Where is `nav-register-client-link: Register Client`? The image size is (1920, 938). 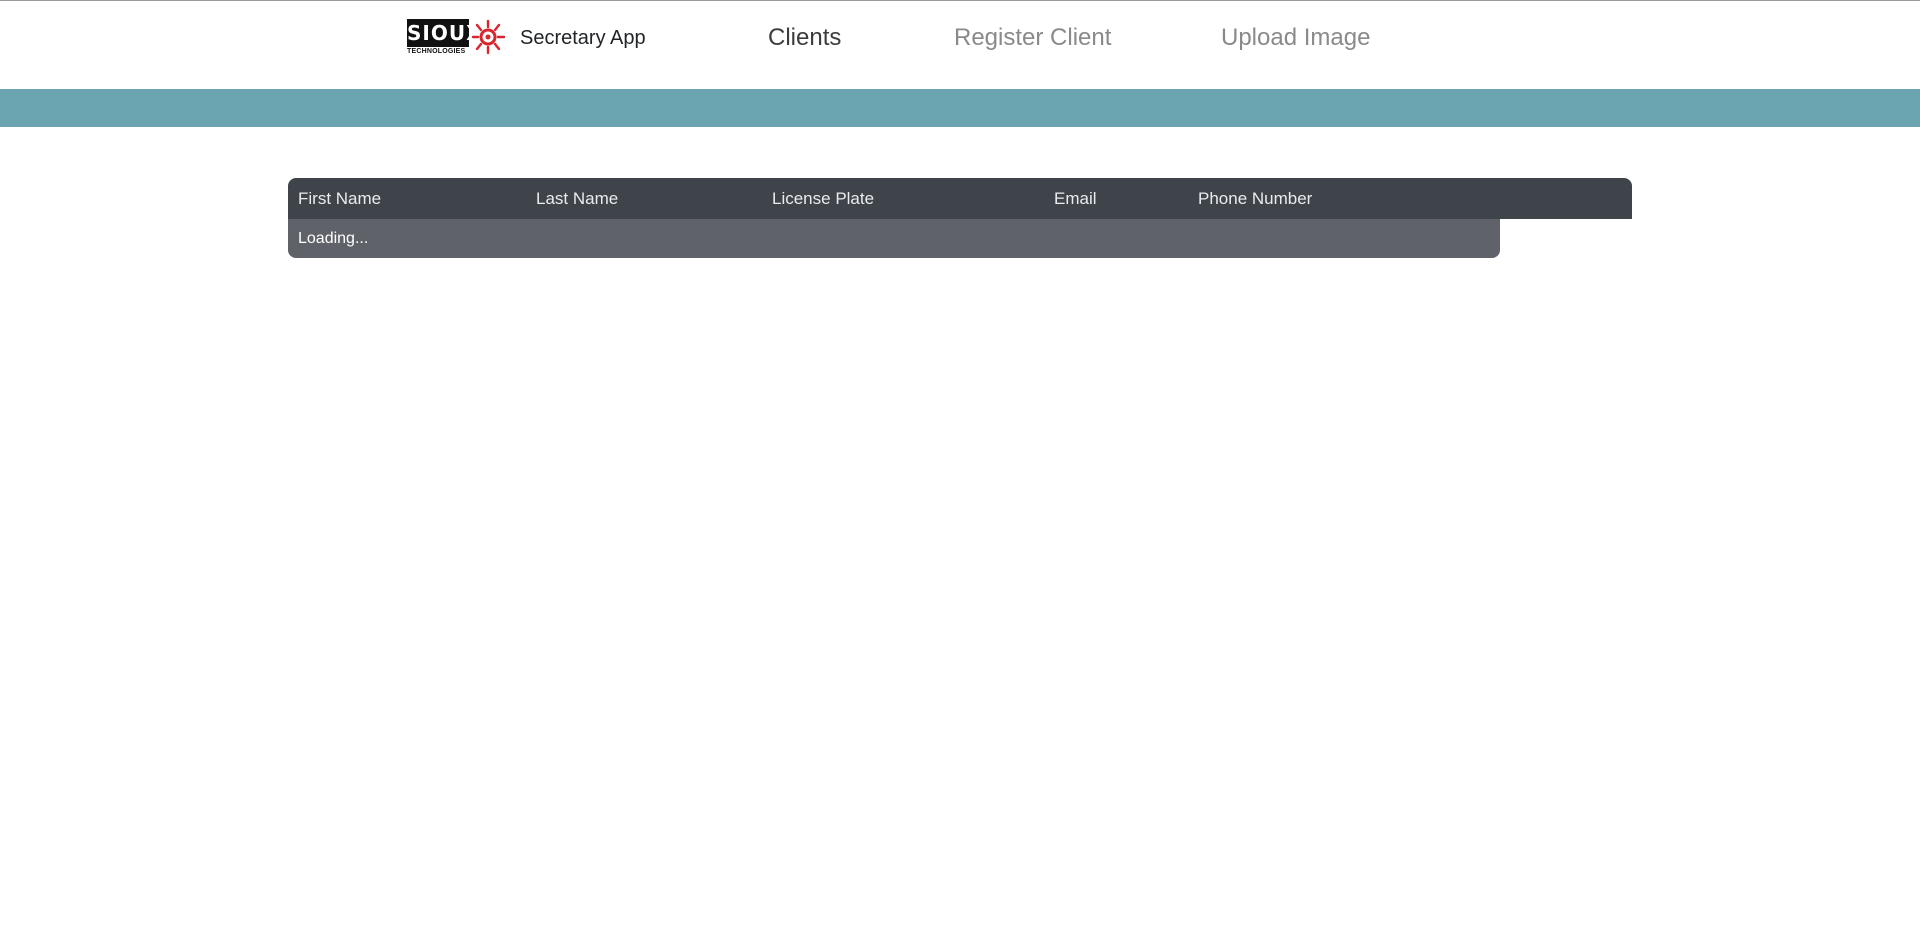 nav-register-client-link: Register Client is located at coordinates (1032, 38).